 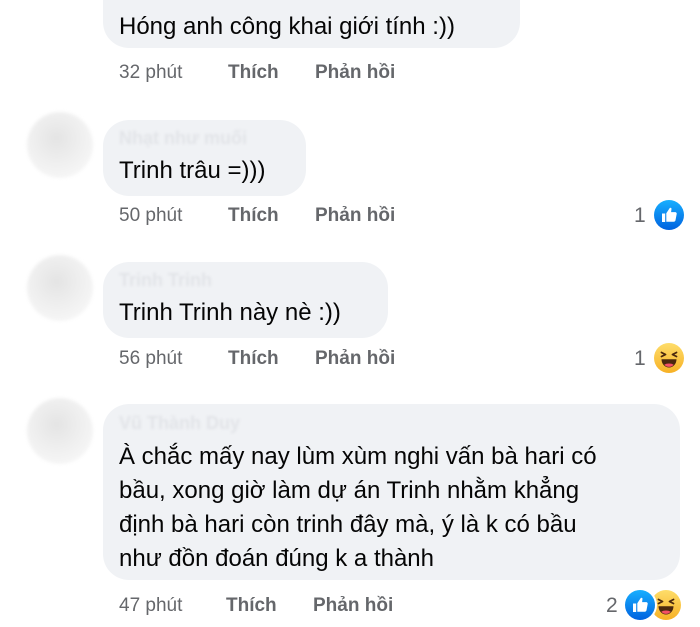 I want to click on comment-time: 47 phút, so click(x=150, y=606).